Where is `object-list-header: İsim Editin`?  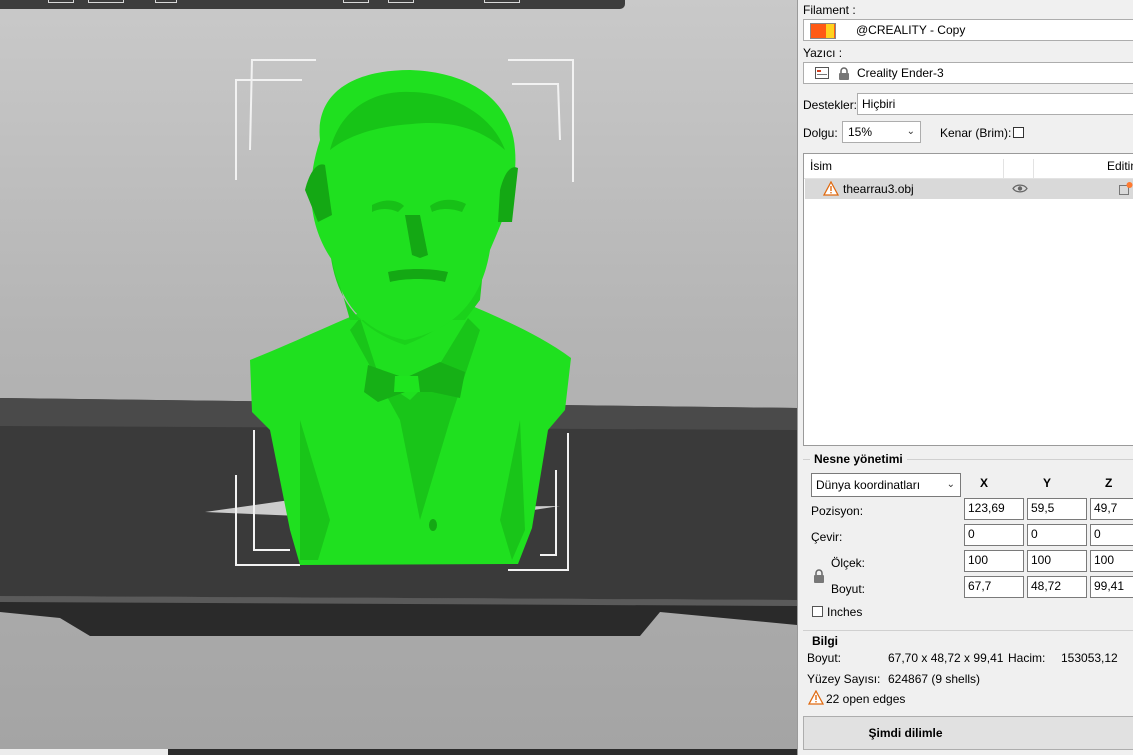
object-list-header: İsim Editin is located at coordinates (968, 168).